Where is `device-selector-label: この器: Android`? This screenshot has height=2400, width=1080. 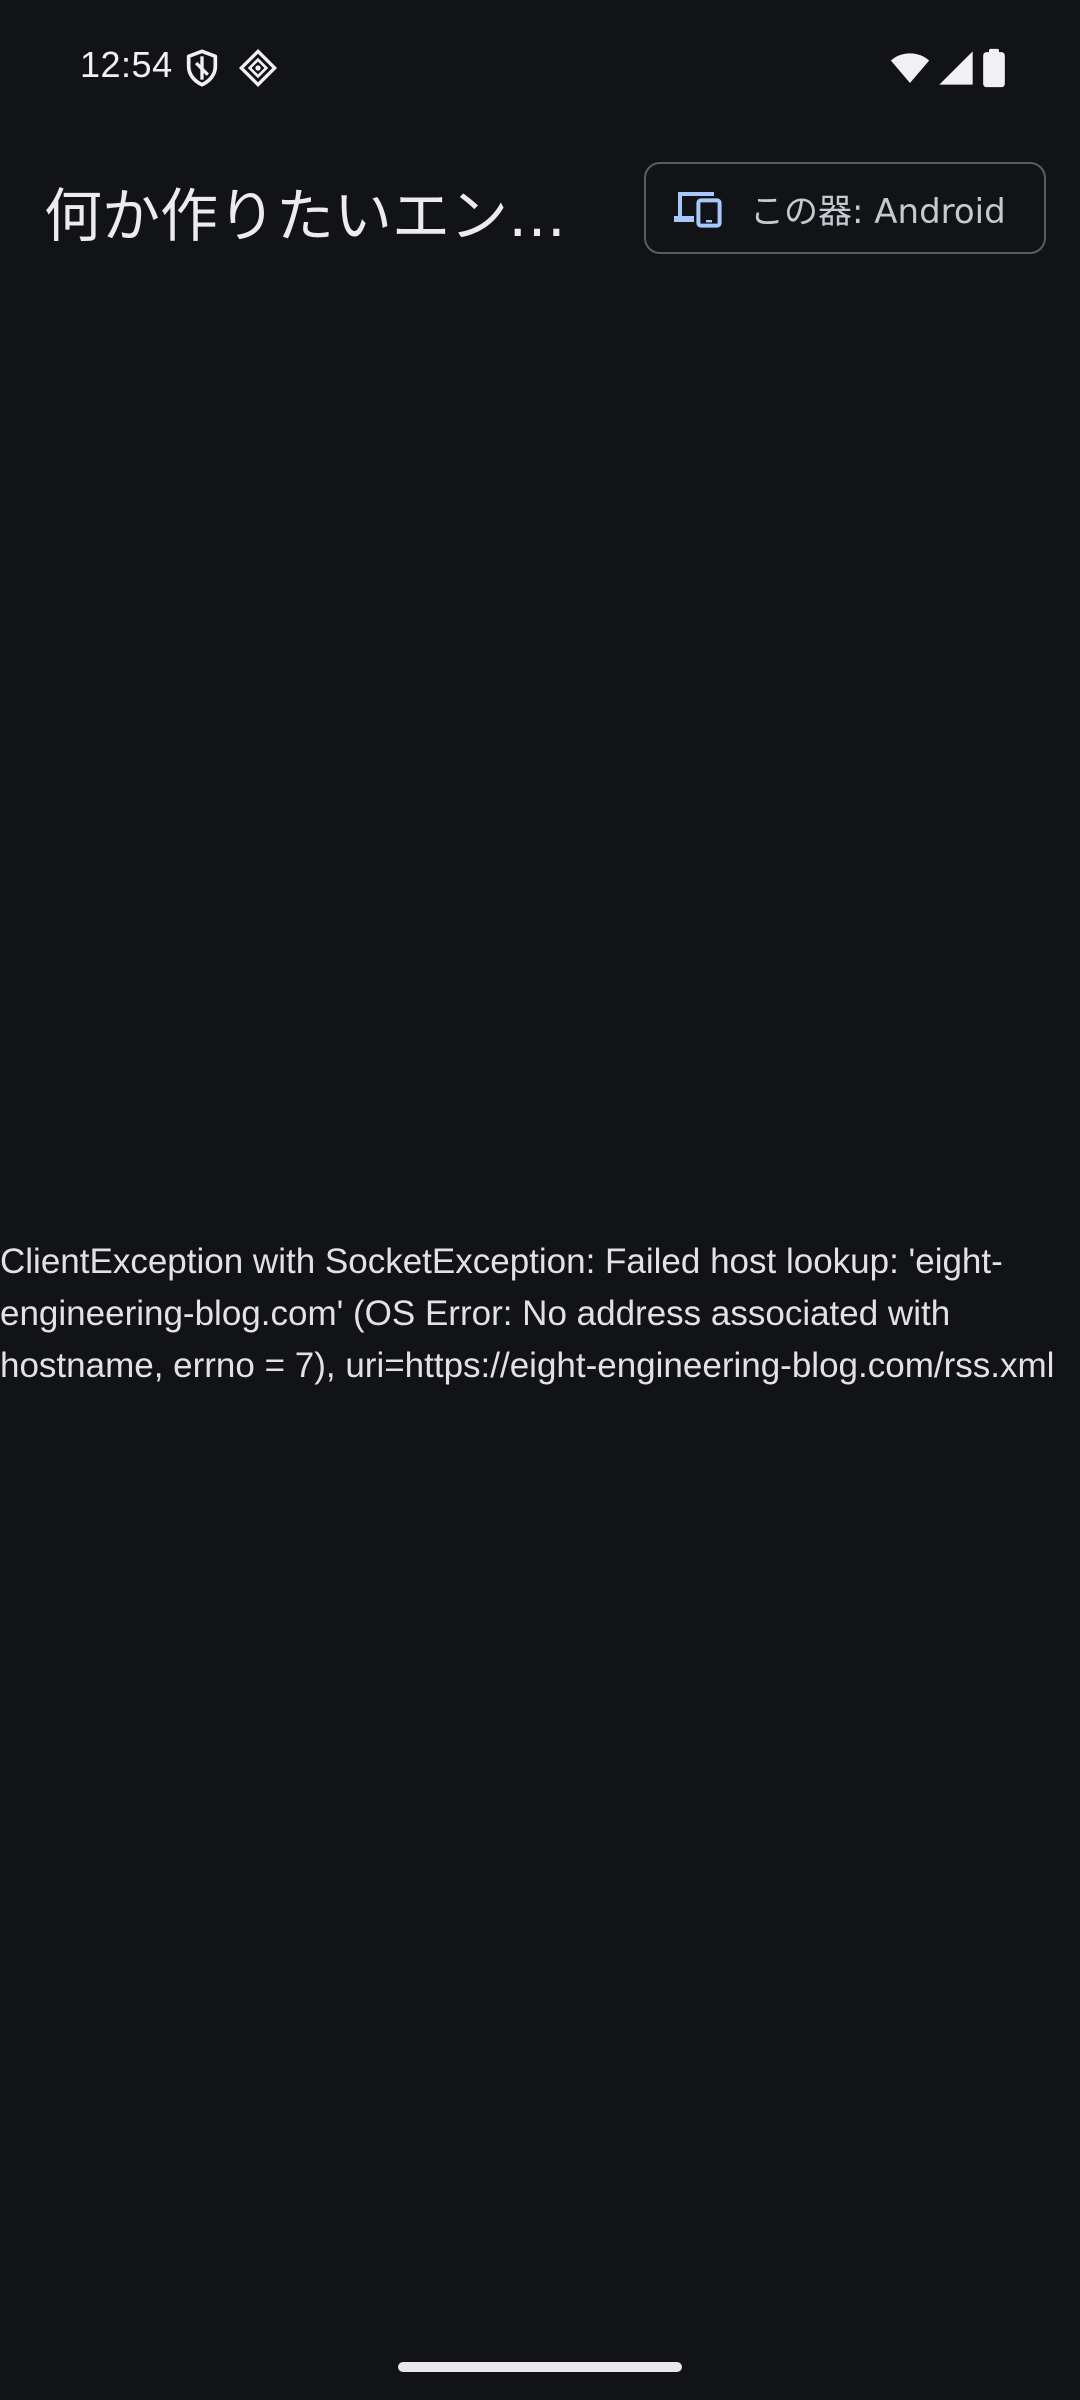 device-selector-label: この器: Android is located at coordinates (878, 211).